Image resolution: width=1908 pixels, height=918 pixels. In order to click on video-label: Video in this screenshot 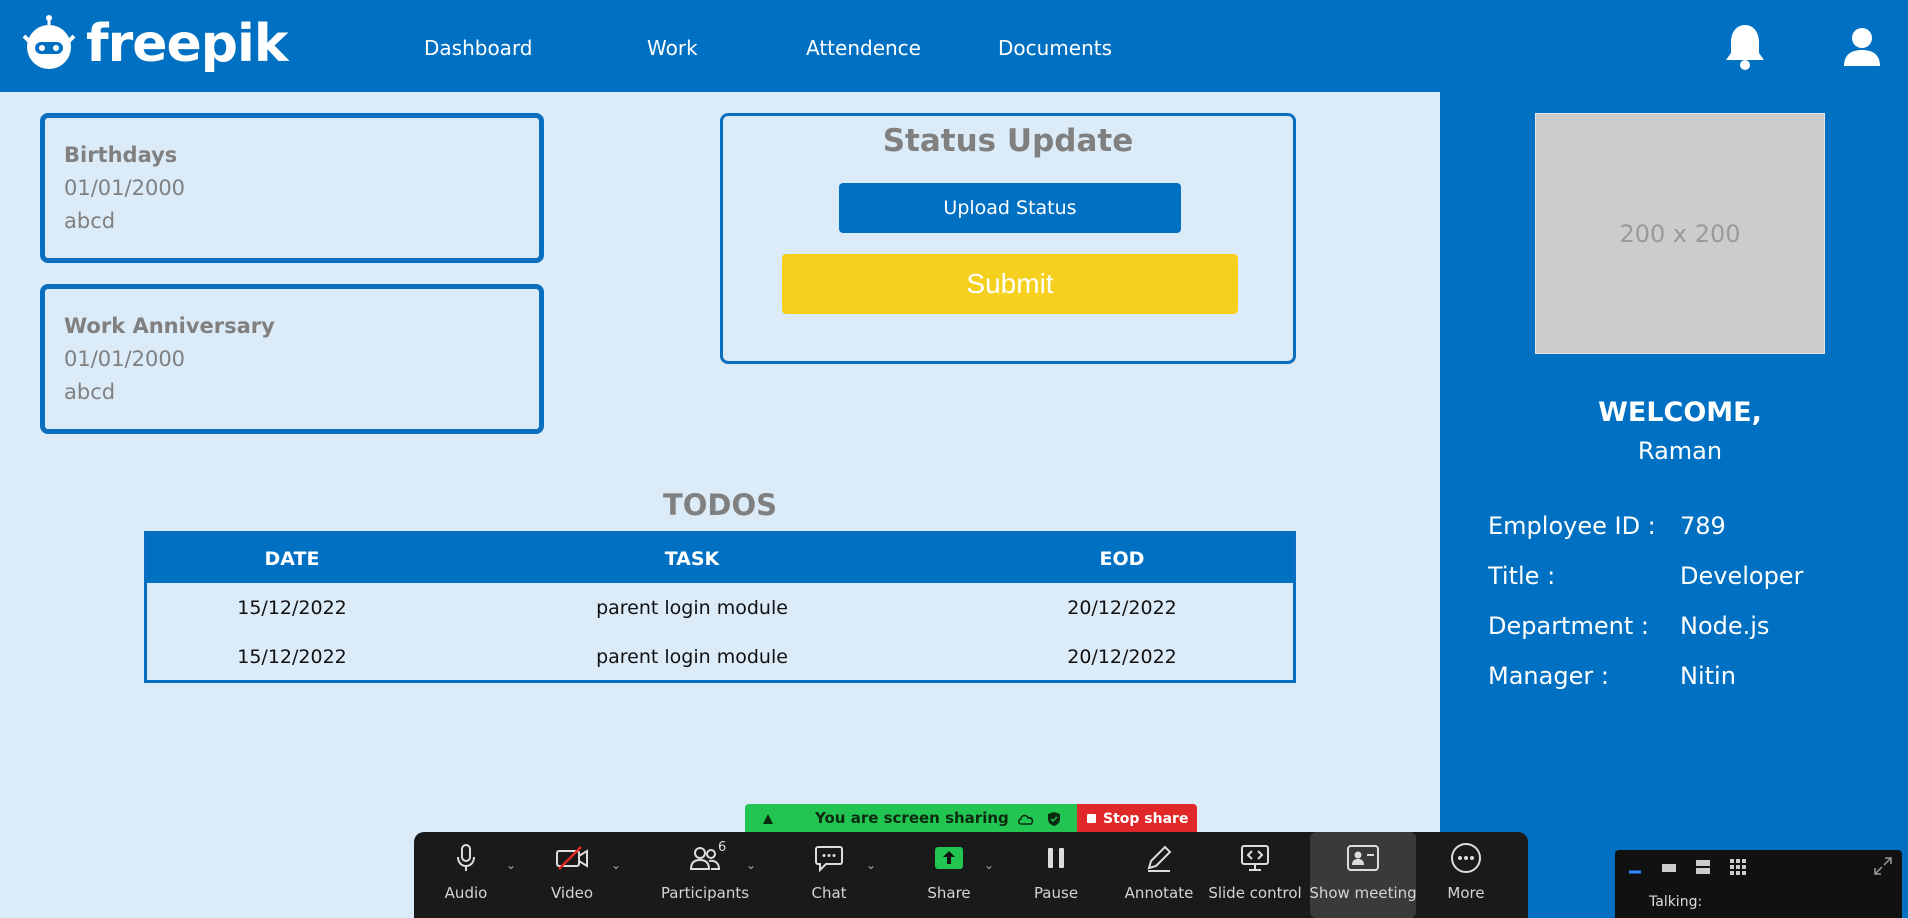, I will do `click(572, 893)`.